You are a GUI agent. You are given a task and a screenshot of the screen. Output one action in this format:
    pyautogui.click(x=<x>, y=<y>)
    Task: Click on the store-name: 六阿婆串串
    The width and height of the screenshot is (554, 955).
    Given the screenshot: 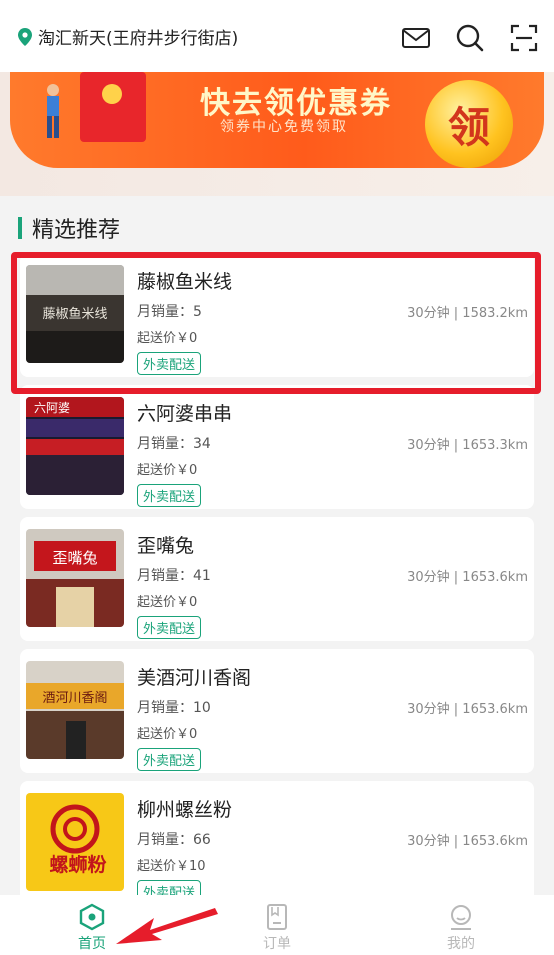 What is the action you would take?
    pyautogui.click(x=185, y=414)
    